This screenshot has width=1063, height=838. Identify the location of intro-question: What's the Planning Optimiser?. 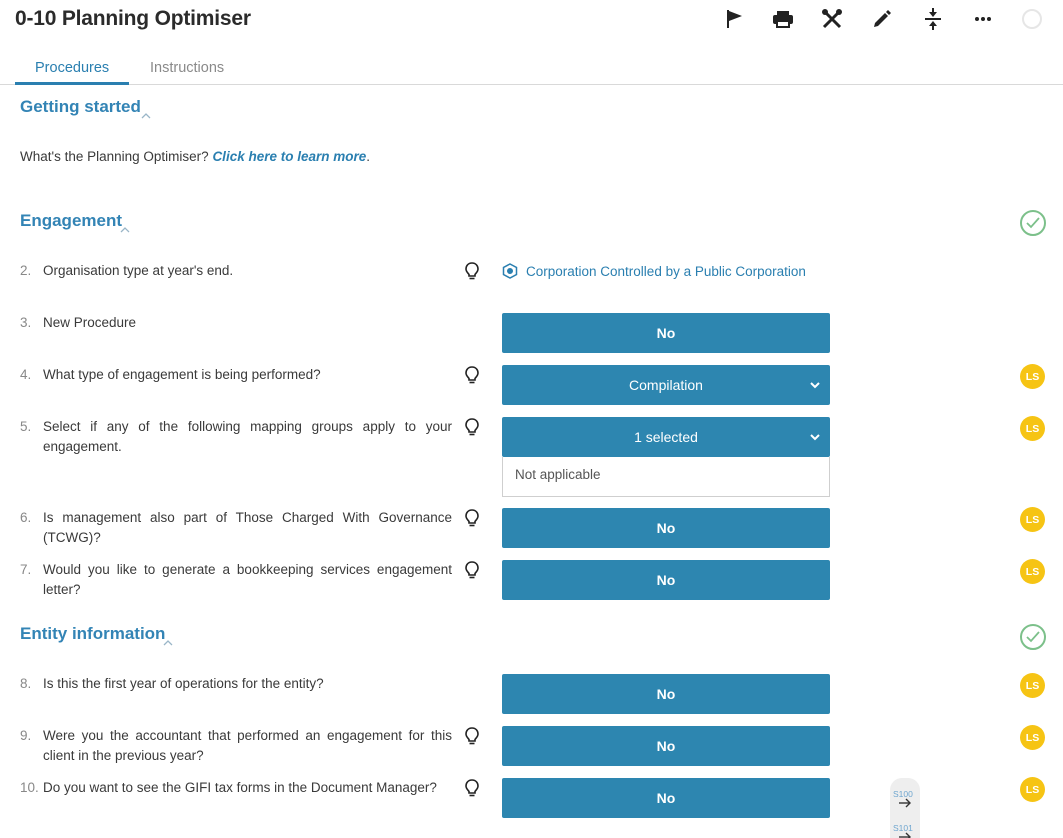
(114, 156).